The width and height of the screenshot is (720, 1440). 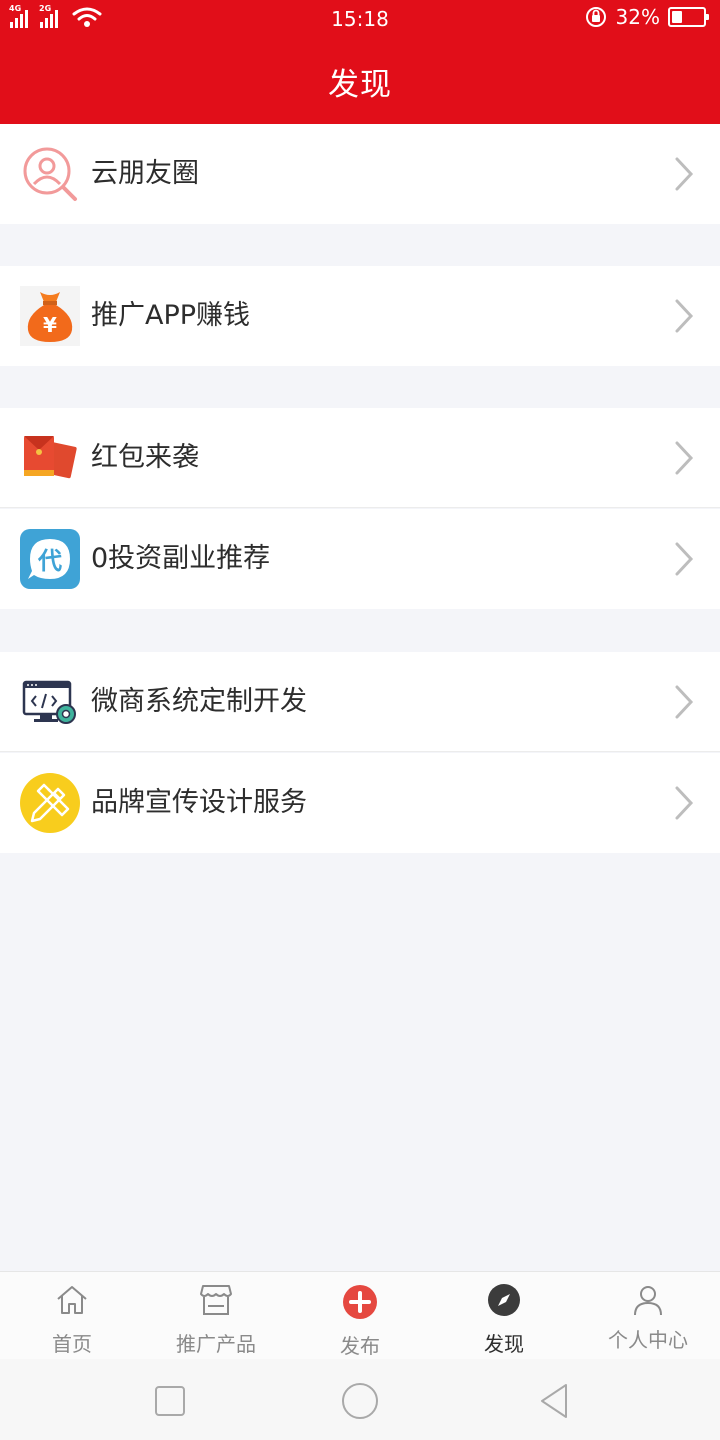 What do you see at coordinates (216, 1344) in the screenshot?
I see `tab-label: 推广产品` at bounding box center [216, 1344].